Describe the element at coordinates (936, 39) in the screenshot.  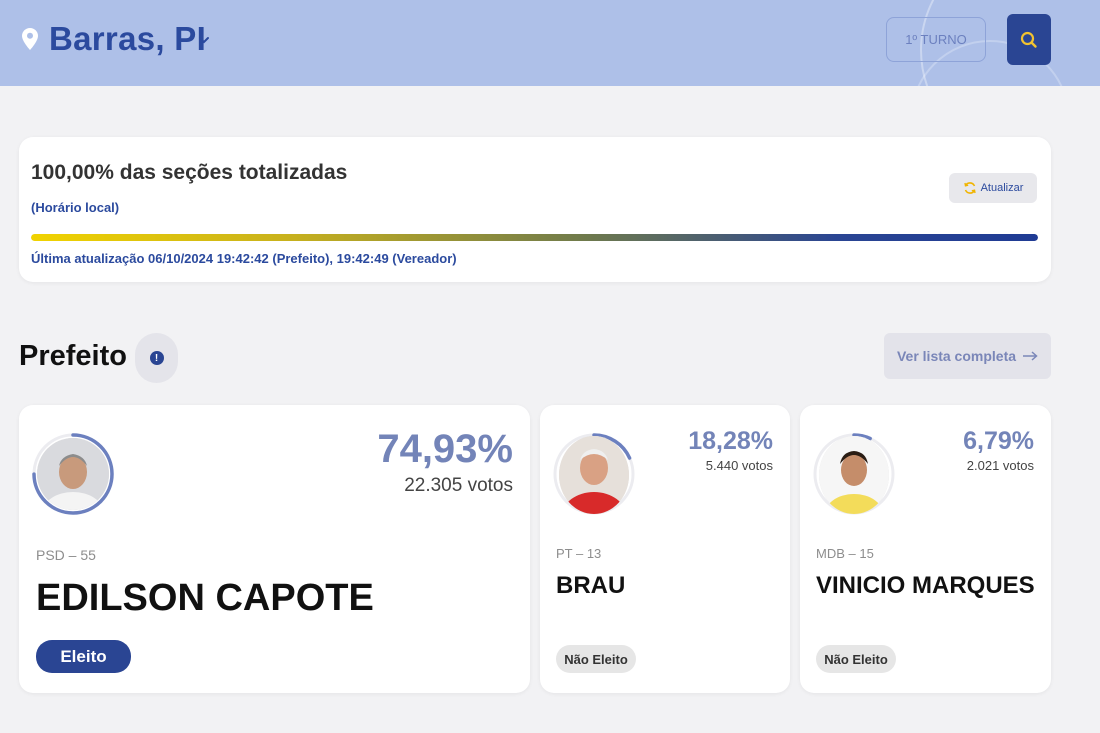
I see `round-button: 1º TURNO` at that location.